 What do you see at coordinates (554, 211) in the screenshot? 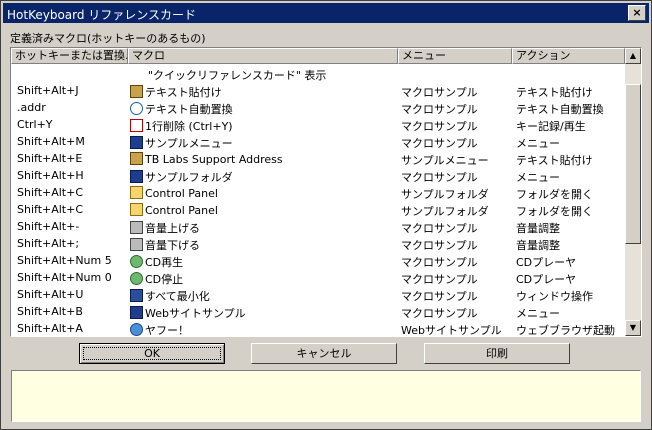
I see `action-cell: フォルダを開く` at bounding box center [554, 211].